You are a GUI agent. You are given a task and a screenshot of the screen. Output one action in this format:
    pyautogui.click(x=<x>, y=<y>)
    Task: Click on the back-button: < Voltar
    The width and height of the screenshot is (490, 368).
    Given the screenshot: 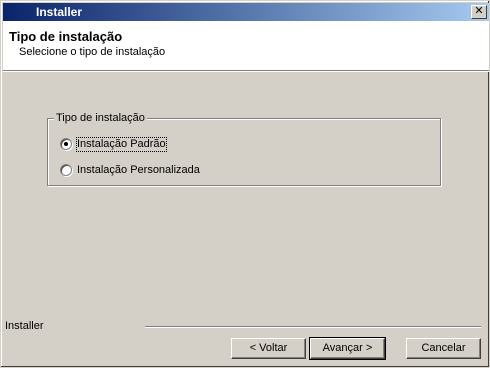 What is the action you would take?
    pyautogui.click(x=268, y=348)
    